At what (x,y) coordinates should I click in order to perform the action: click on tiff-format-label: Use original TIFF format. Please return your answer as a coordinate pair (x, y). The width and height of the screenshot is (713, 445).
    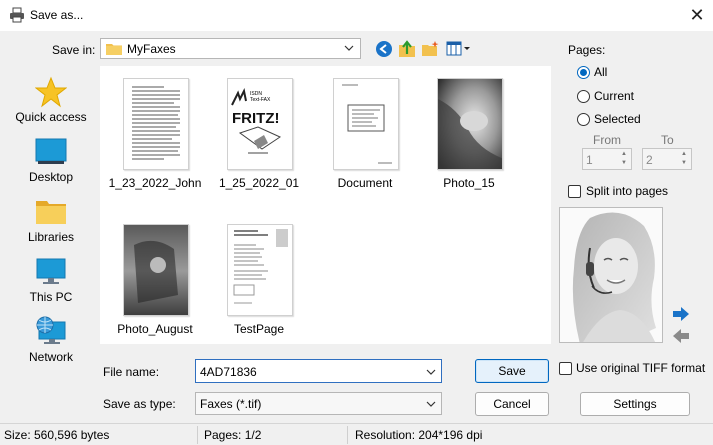
    Looking at the image, I should click on (640, 368).